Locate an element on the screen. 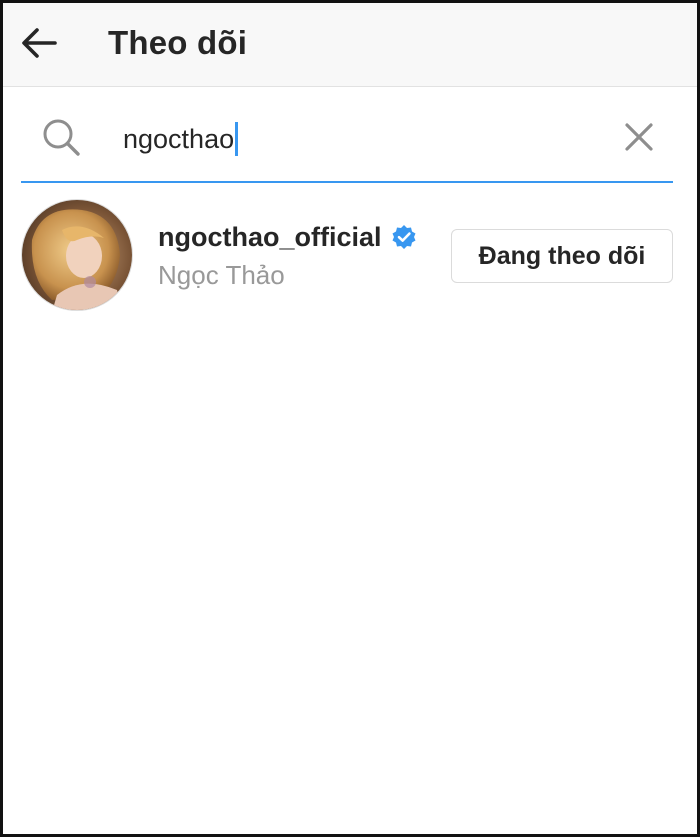 Image resolution: width=700 pixels, height=837 pixels. search-input: ngocthao is located at coordinates (181, 139).